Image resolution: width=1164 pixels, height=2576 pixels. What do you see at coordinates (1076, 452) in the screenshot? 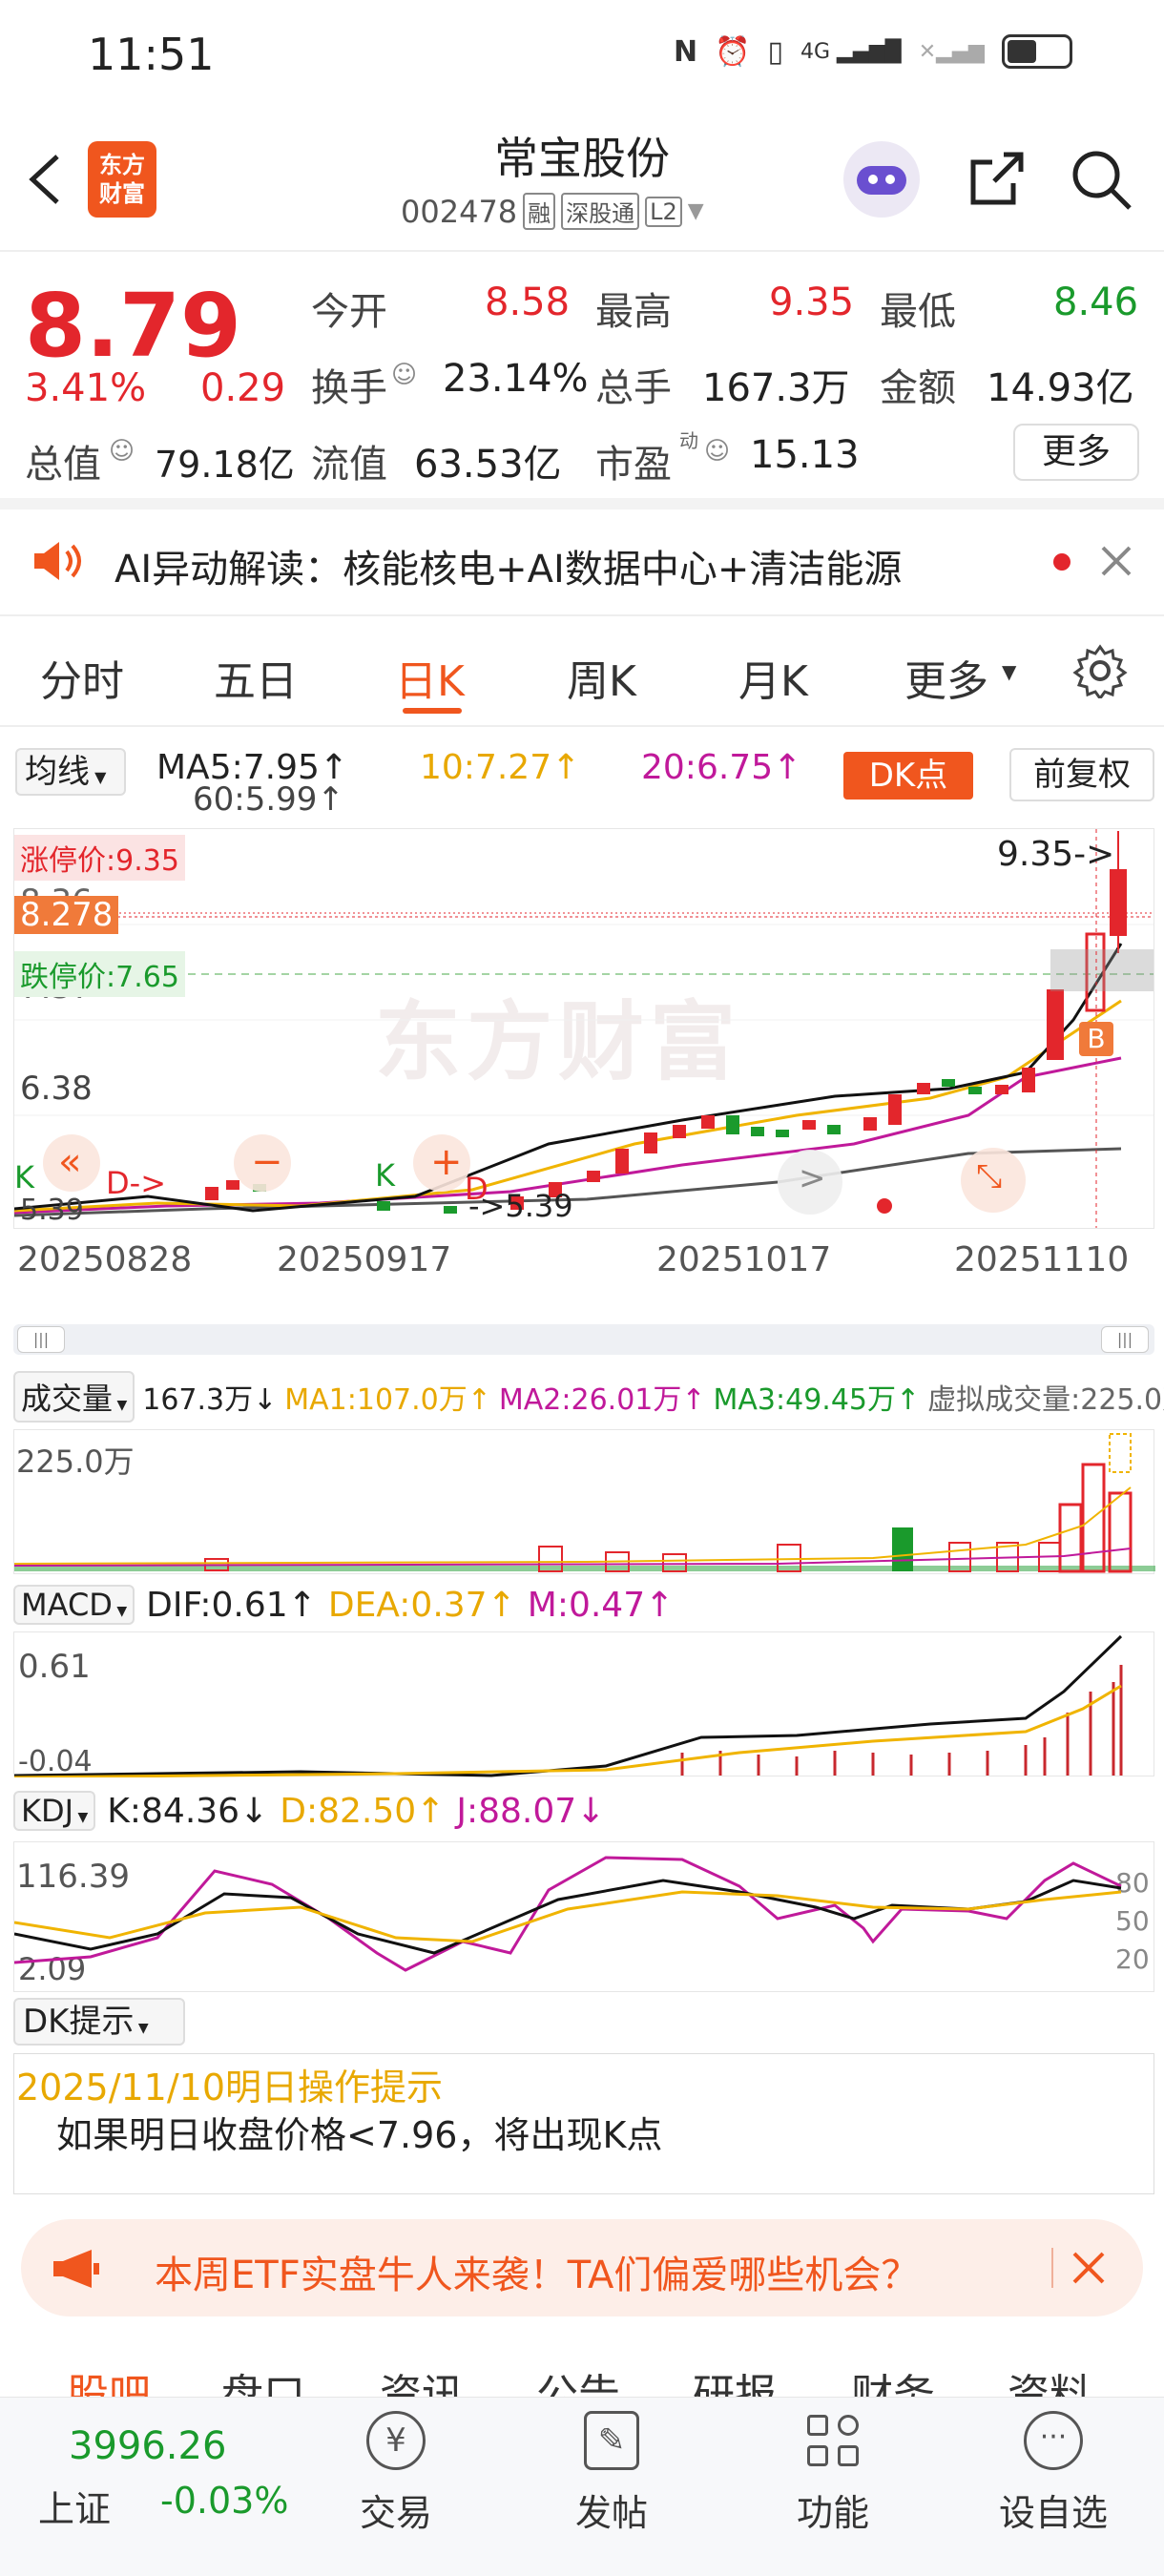
I see `more-button: 更多` at bounding box center [1076, 452].